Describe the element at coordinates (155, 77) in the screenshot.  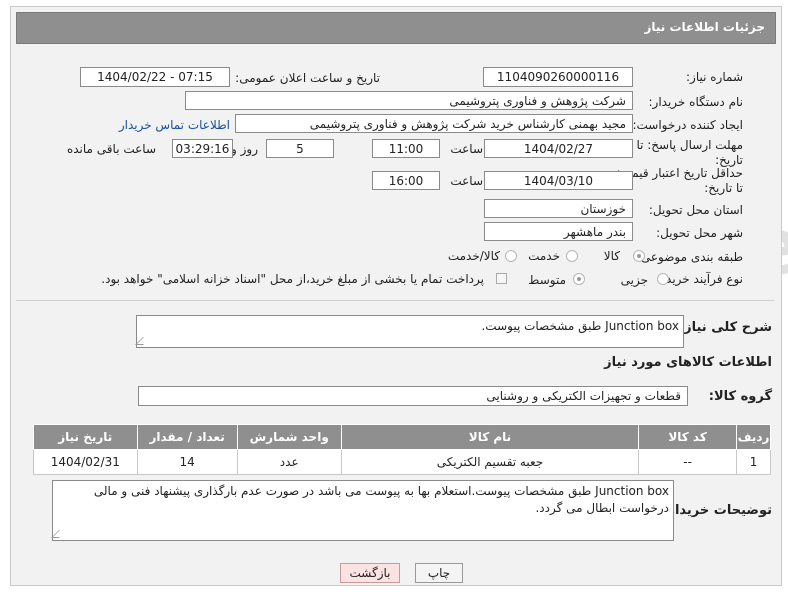
I see `announce-field: 1404/02/22 - 07:15` at that location.